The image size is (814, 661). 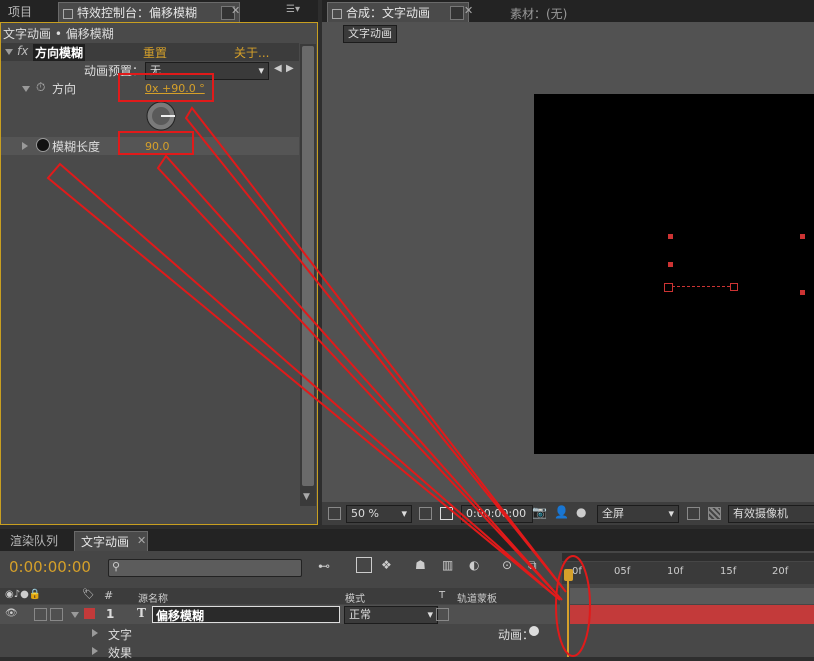 I want to click on timecode-field: 0:00:00:00, so click(x=497, y=514).